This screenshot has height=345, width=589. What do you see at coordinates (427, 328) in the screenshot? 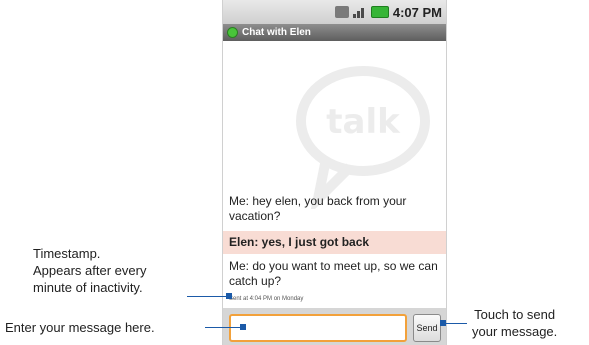
I see `send-button: Send` at bounding box center [427, 328].